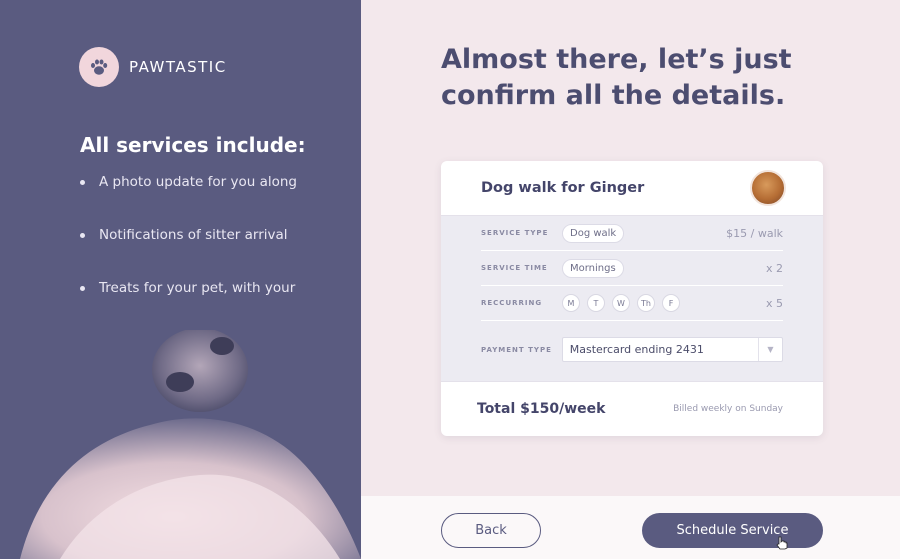 The image size is (900, 559). I want to click on service-time-count: x 2, so click(774, 268).